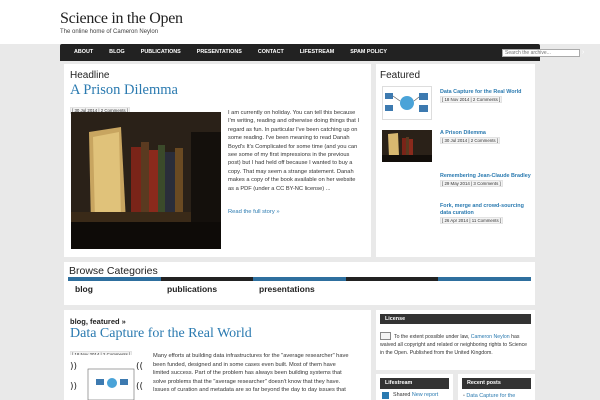  Describe the element at coordinates (287, 289) in the screenshot. I see `category-presentations: presentations` at that location.